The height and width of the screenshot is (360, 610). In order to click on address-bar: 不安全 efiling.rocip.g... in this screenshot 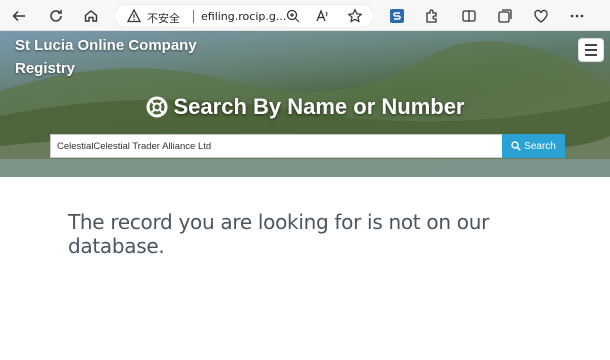, I will do `click(244, 16)`.